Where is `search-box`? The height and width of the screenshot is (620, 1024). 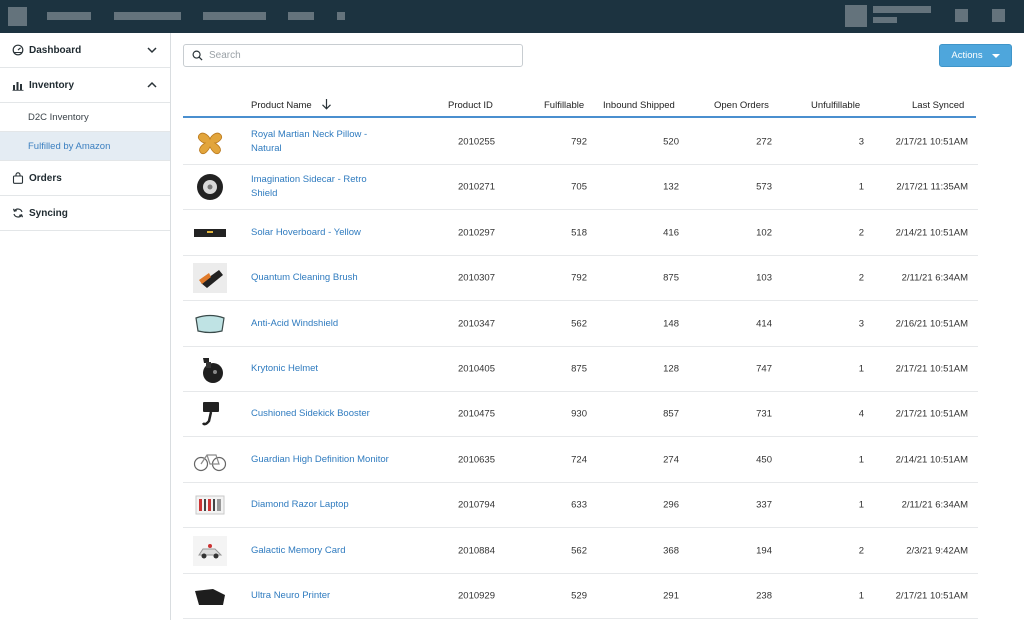
search-box is located at coordinates (353, 55).